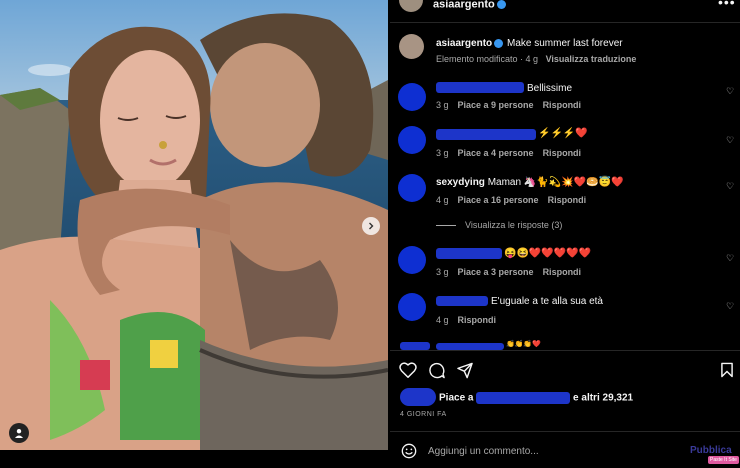 The width and height of the screenshot is (740, 468). What do you see at coordinates (565, 431) in the screenshot?
I see `input-divider` at bounding box center [565, 431].